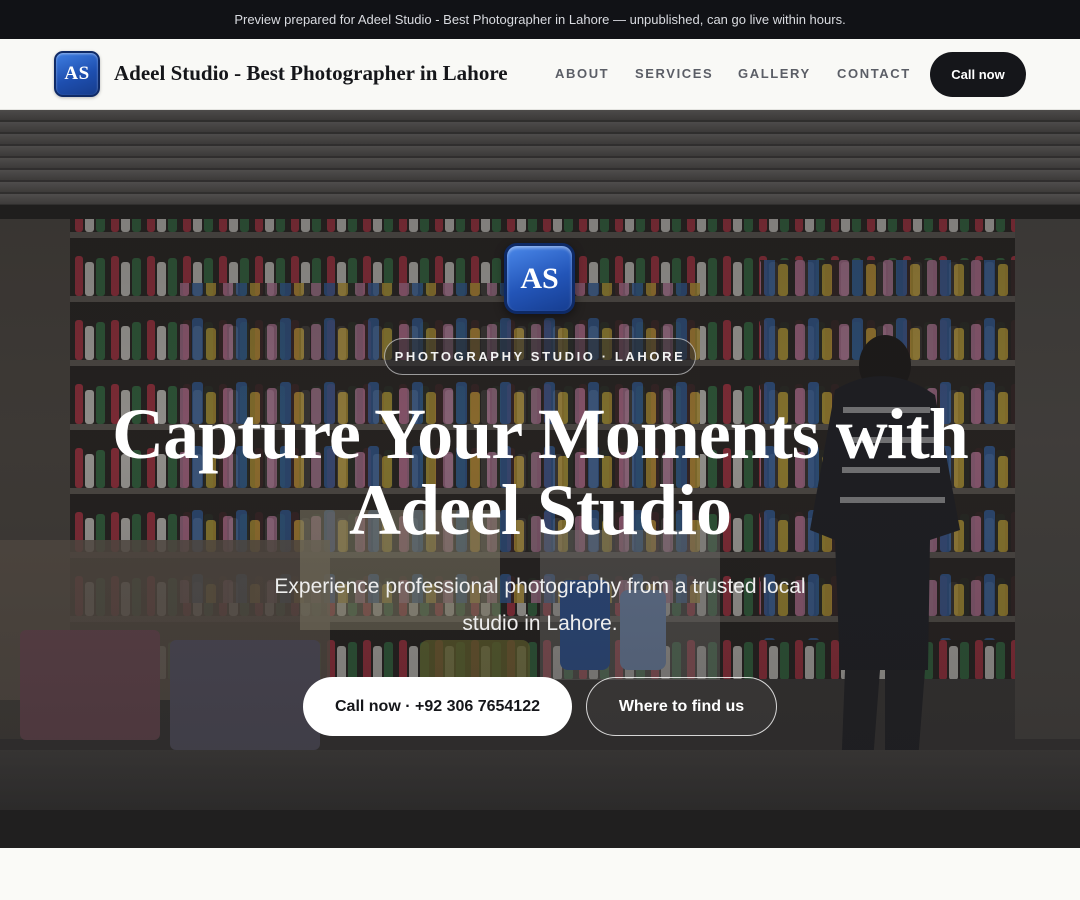 The image size is (1080, 900). What do you see at coordinates (978, 74) in the screenshot?
I see `header-call-button: Call now` at bounding box center [978, 74].